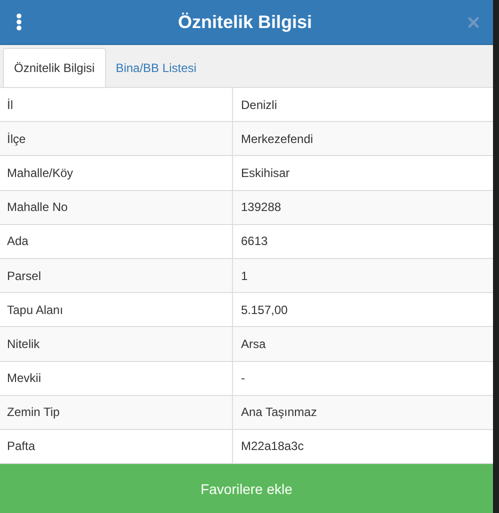  I want to click on table-cell-text: 6613, so click(254, 241).